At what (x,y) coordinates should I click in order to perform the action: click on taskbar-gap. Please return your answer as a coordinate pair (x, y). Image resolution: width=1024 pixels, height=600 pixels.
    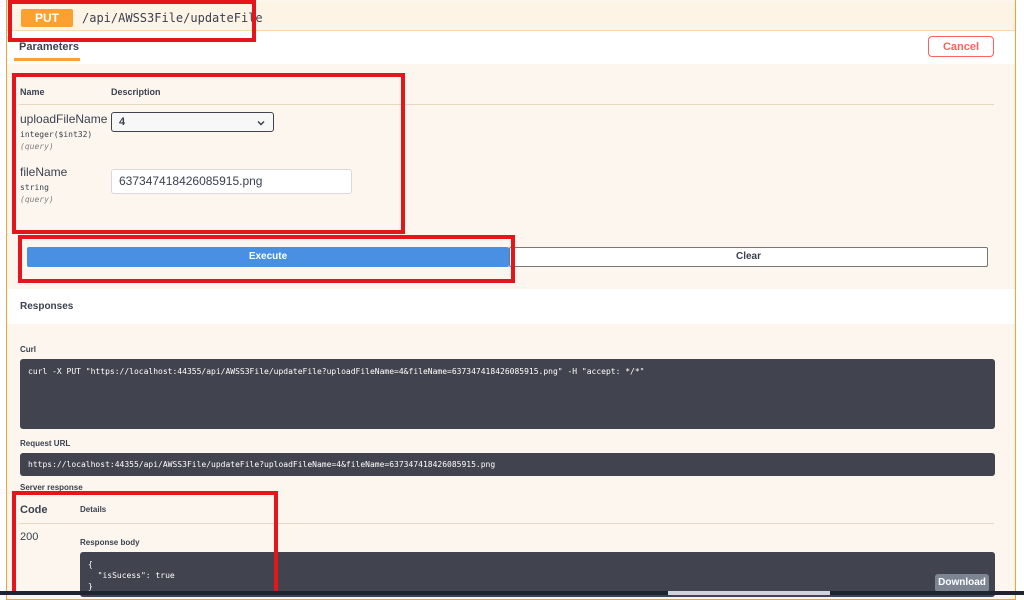
    Looking at the image, I should click on (749, 593).